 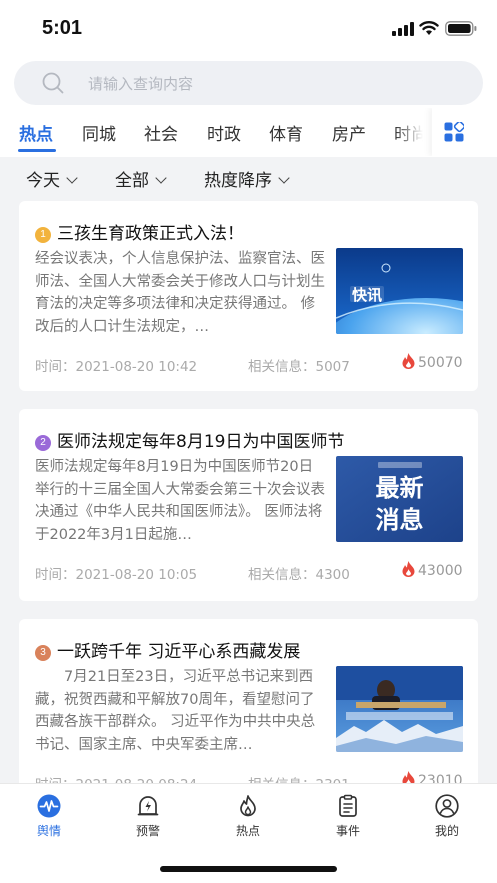 What do you see at coordinates (43, 443) in the screenshot?
I see `rank-badge: 2` at bounding box center [43, 443].